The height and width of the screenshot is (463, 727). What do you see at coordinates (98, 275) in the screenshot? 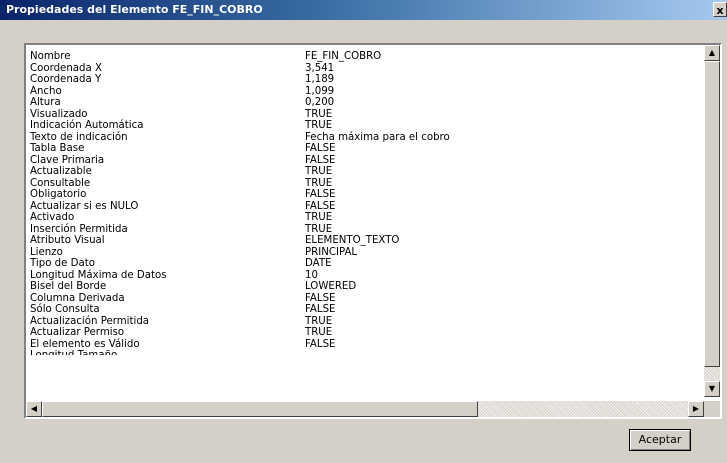
I see `property-name: Longitud Máxima de Datos` at bounding box center [98, 275].